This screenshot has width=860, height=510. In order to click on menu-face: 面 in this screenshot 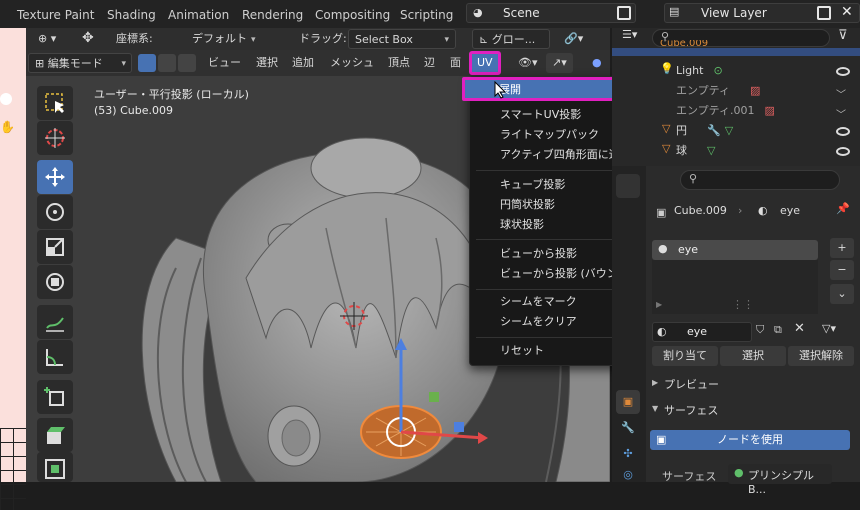, I will do `click(455, 63)`.